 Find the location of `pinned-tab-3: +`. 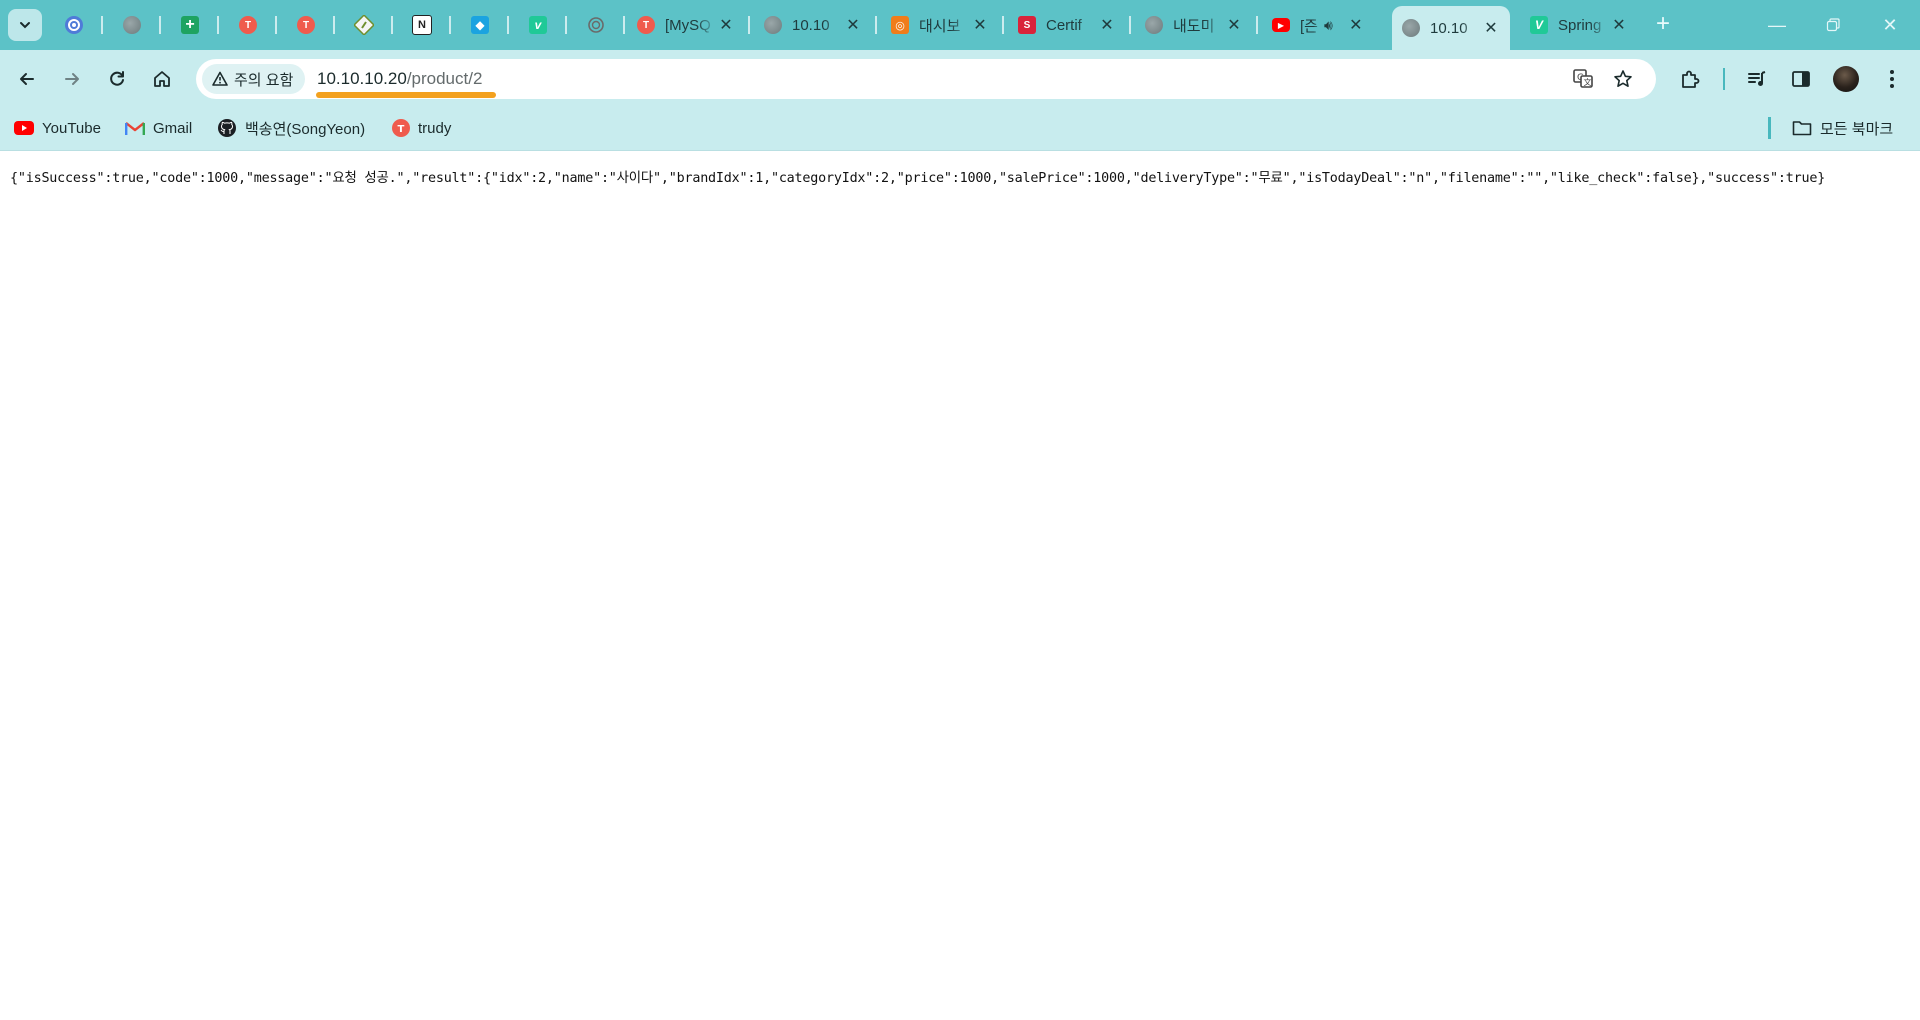

pinned-tab-3: + is located at coordinates (190, 25).